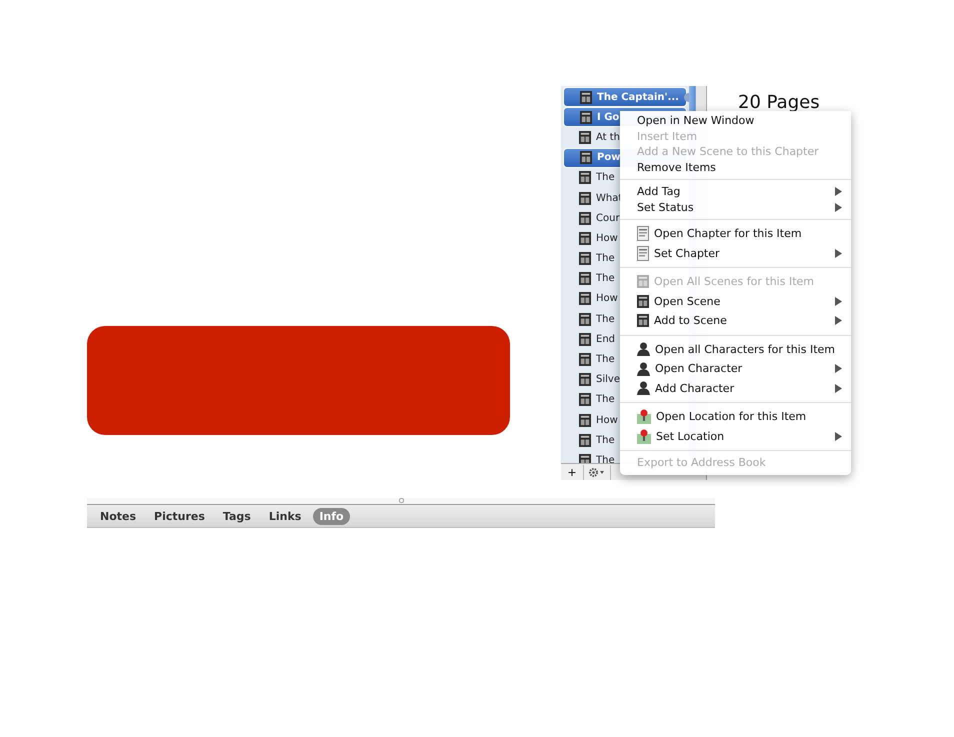  Describe the element at coordinates (779, 102) in the screenshot. I see `page-count: 20 Pages` at that location.